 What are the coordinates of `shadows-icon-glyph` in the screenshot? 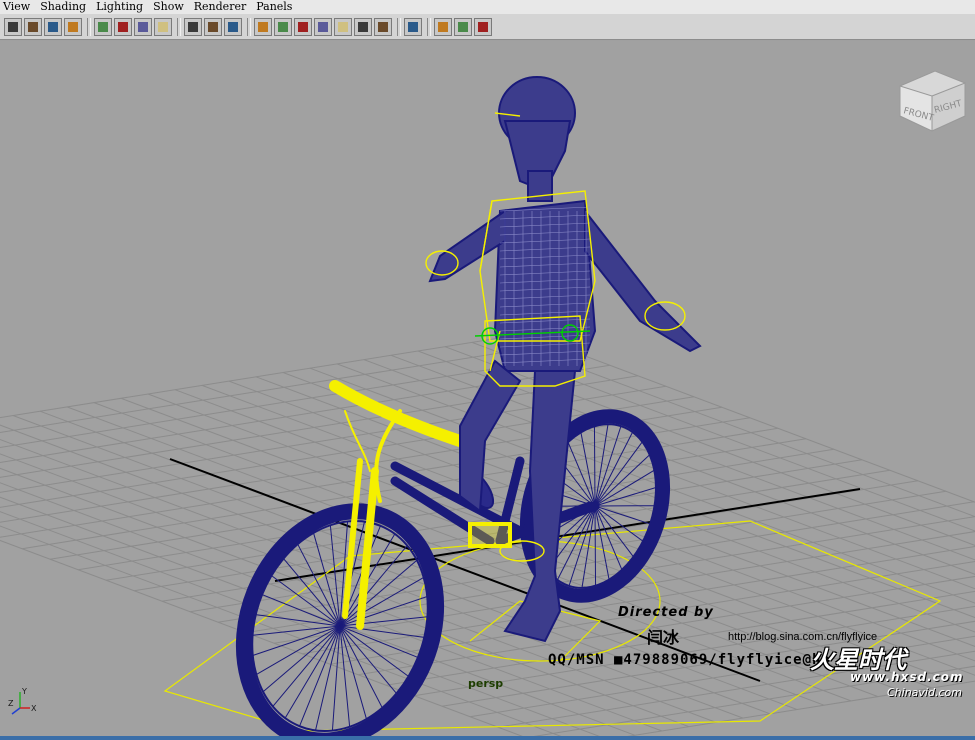 It's located at (323, 26).